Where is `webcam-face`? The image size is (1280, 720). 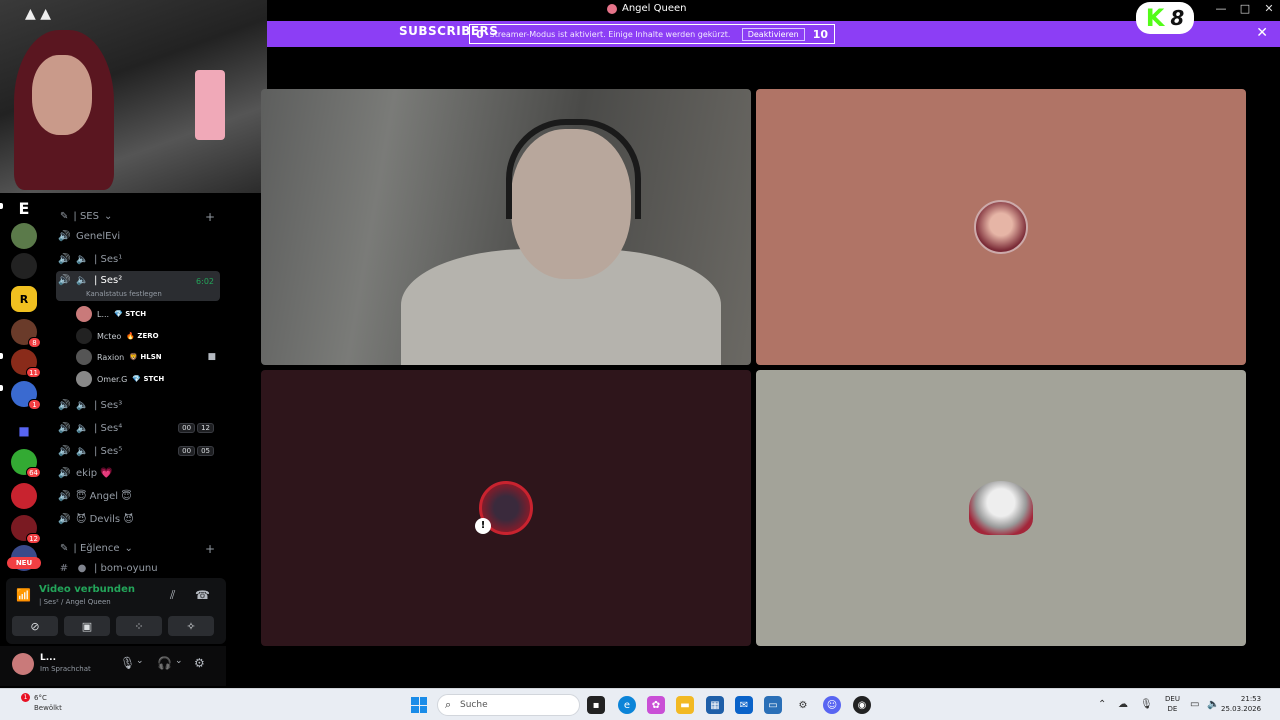 webcam-face is located at coordinates (62, 95).